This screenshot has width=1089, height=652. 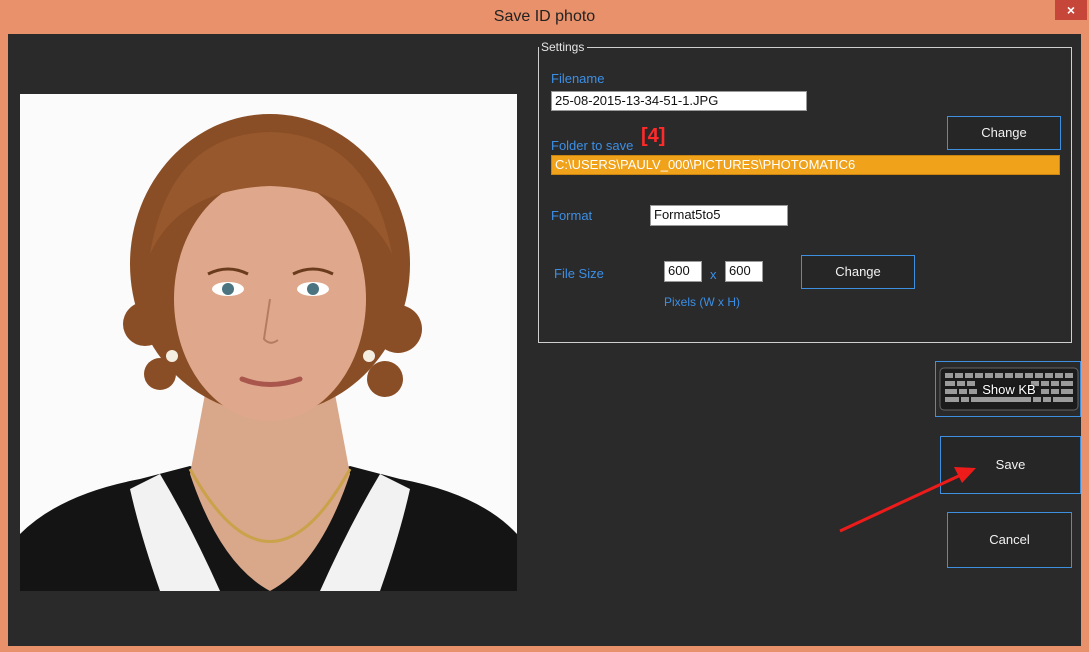 I want to click on filename-label: Filename, so click(x=578, y=78).